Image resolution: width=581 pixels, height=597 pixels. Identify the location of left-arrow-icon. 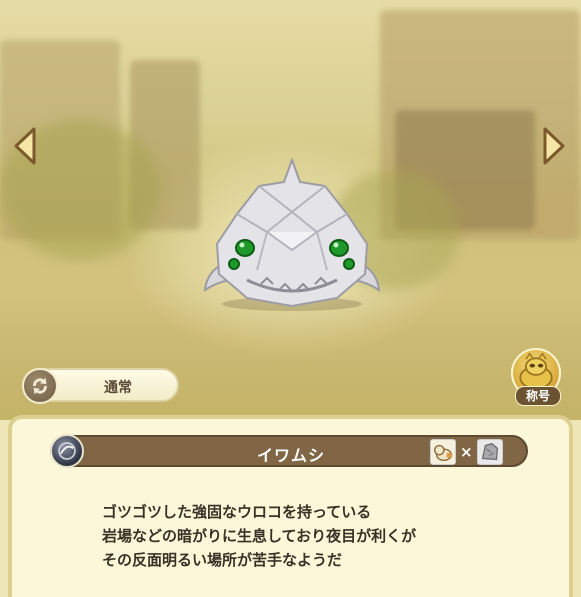
(25, 146).